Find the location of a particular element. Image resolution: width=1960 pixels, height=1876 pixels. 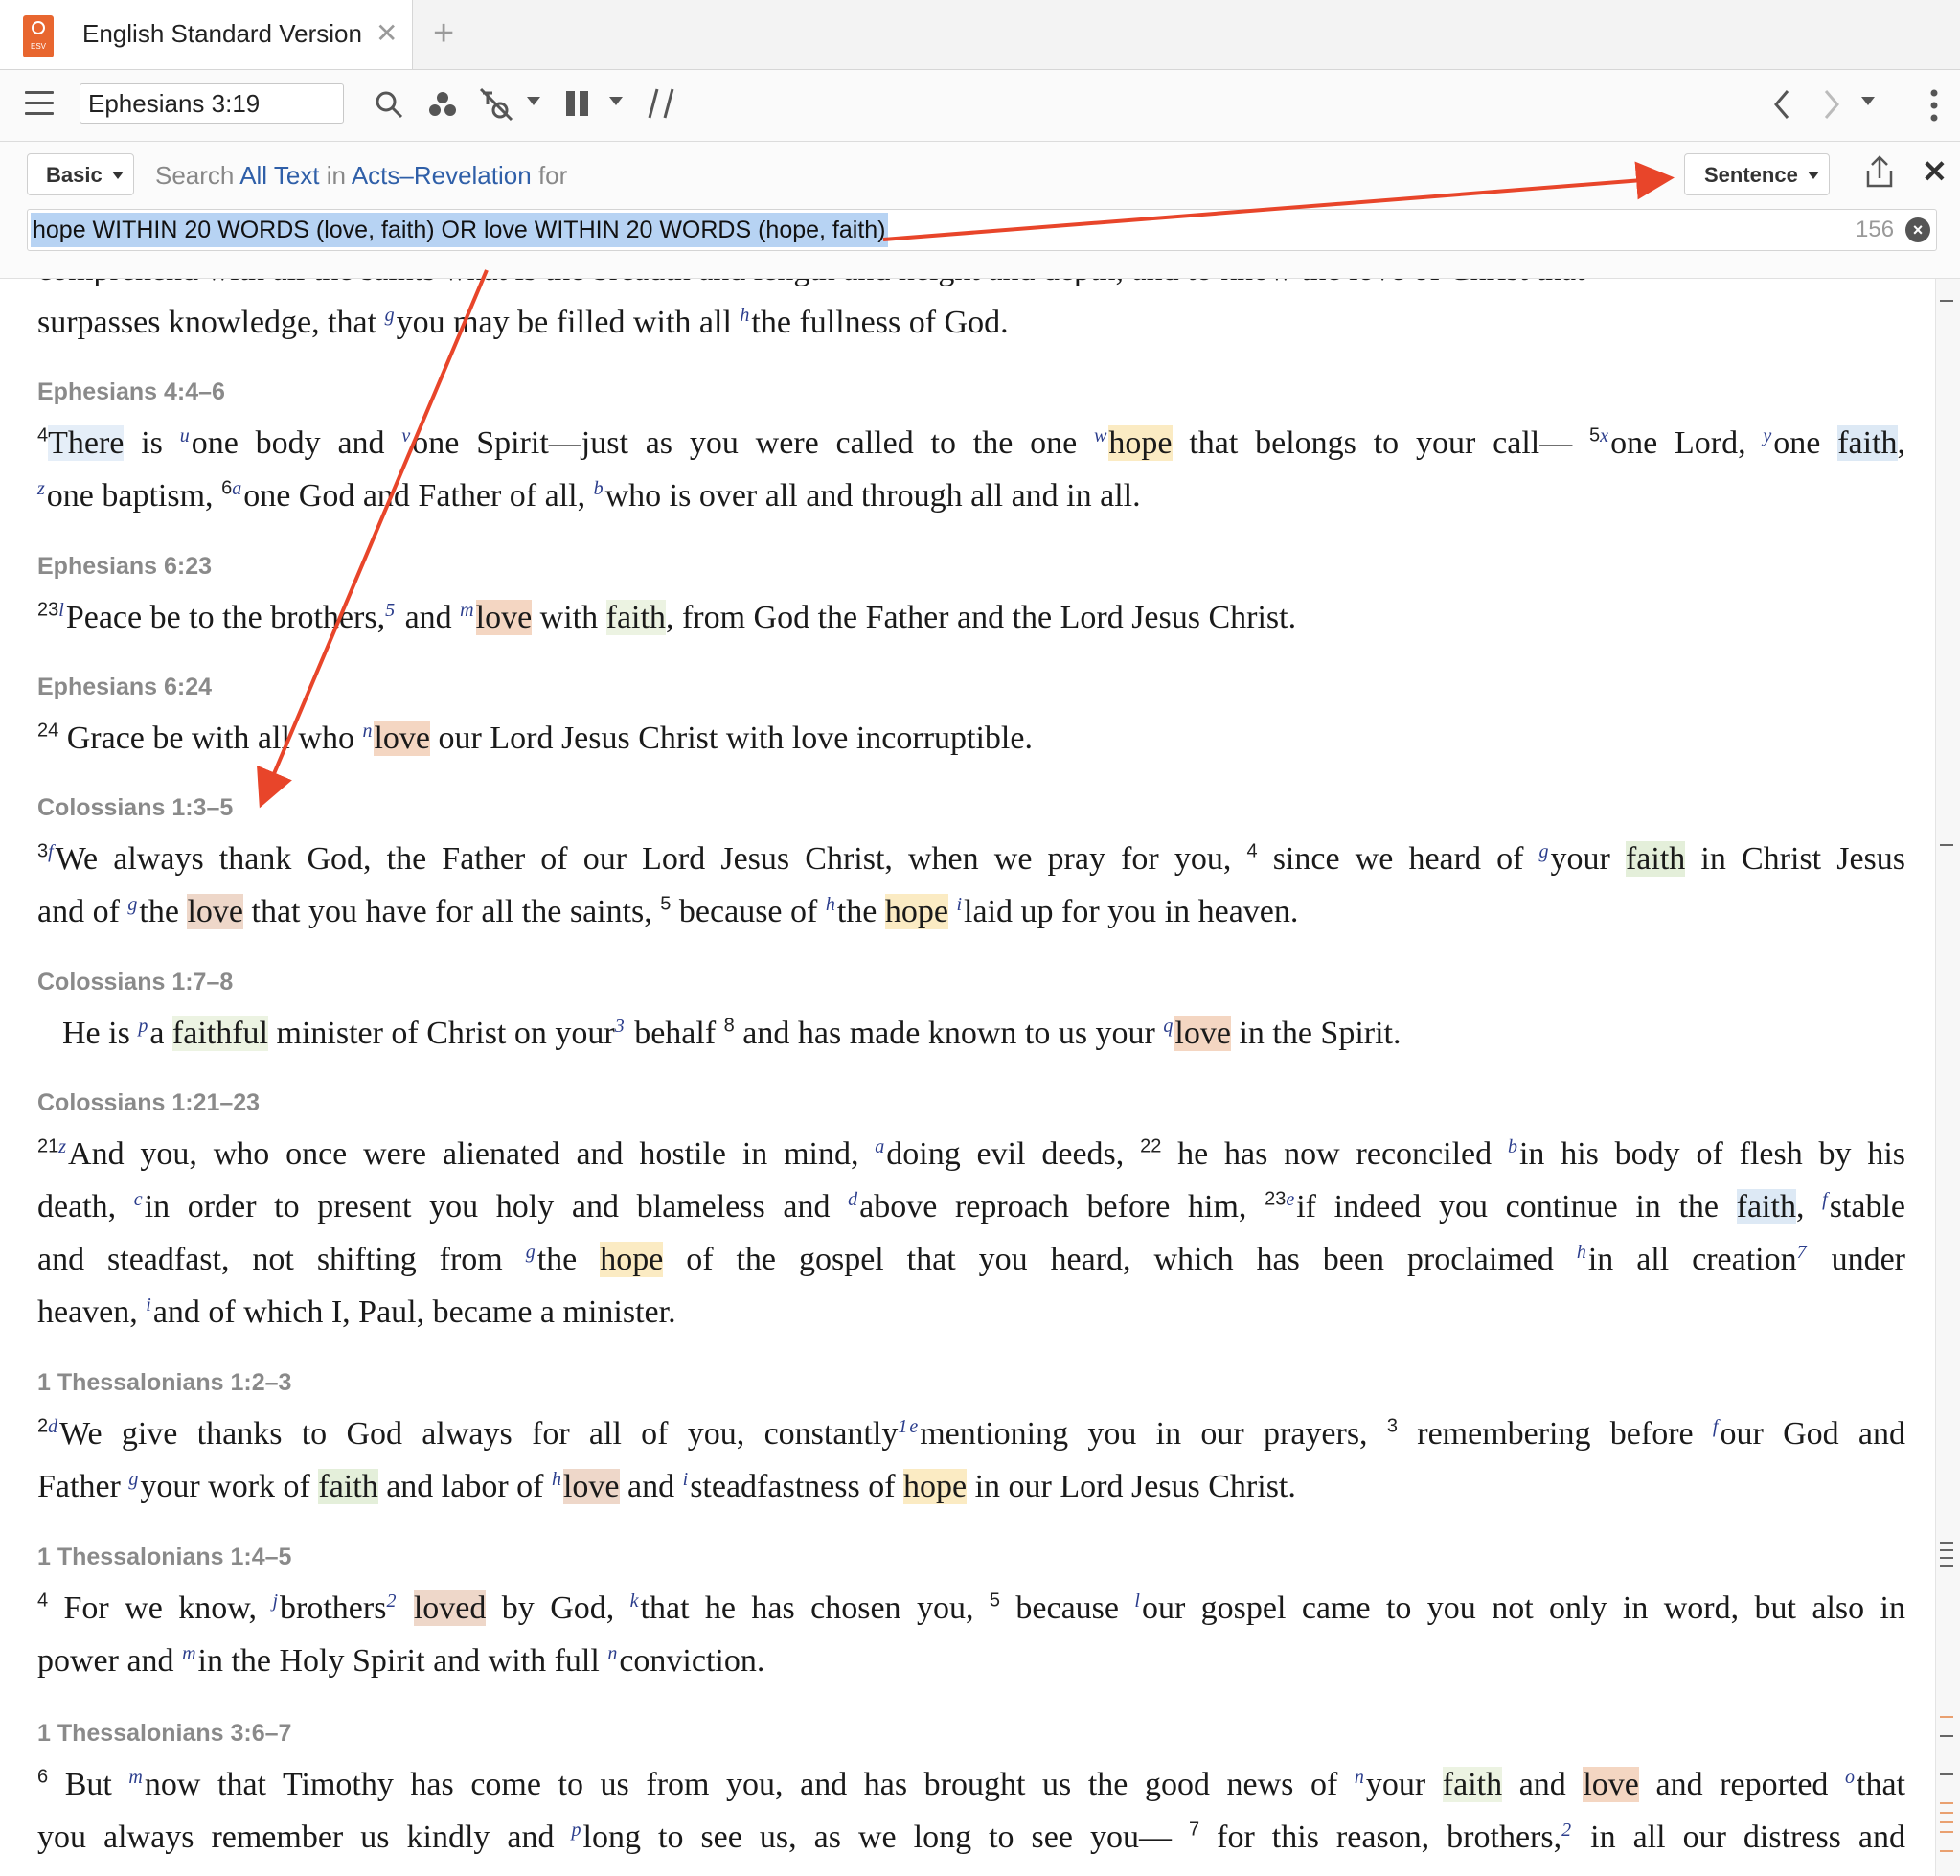

footnote-link: v is located at coordinates (406, 436).